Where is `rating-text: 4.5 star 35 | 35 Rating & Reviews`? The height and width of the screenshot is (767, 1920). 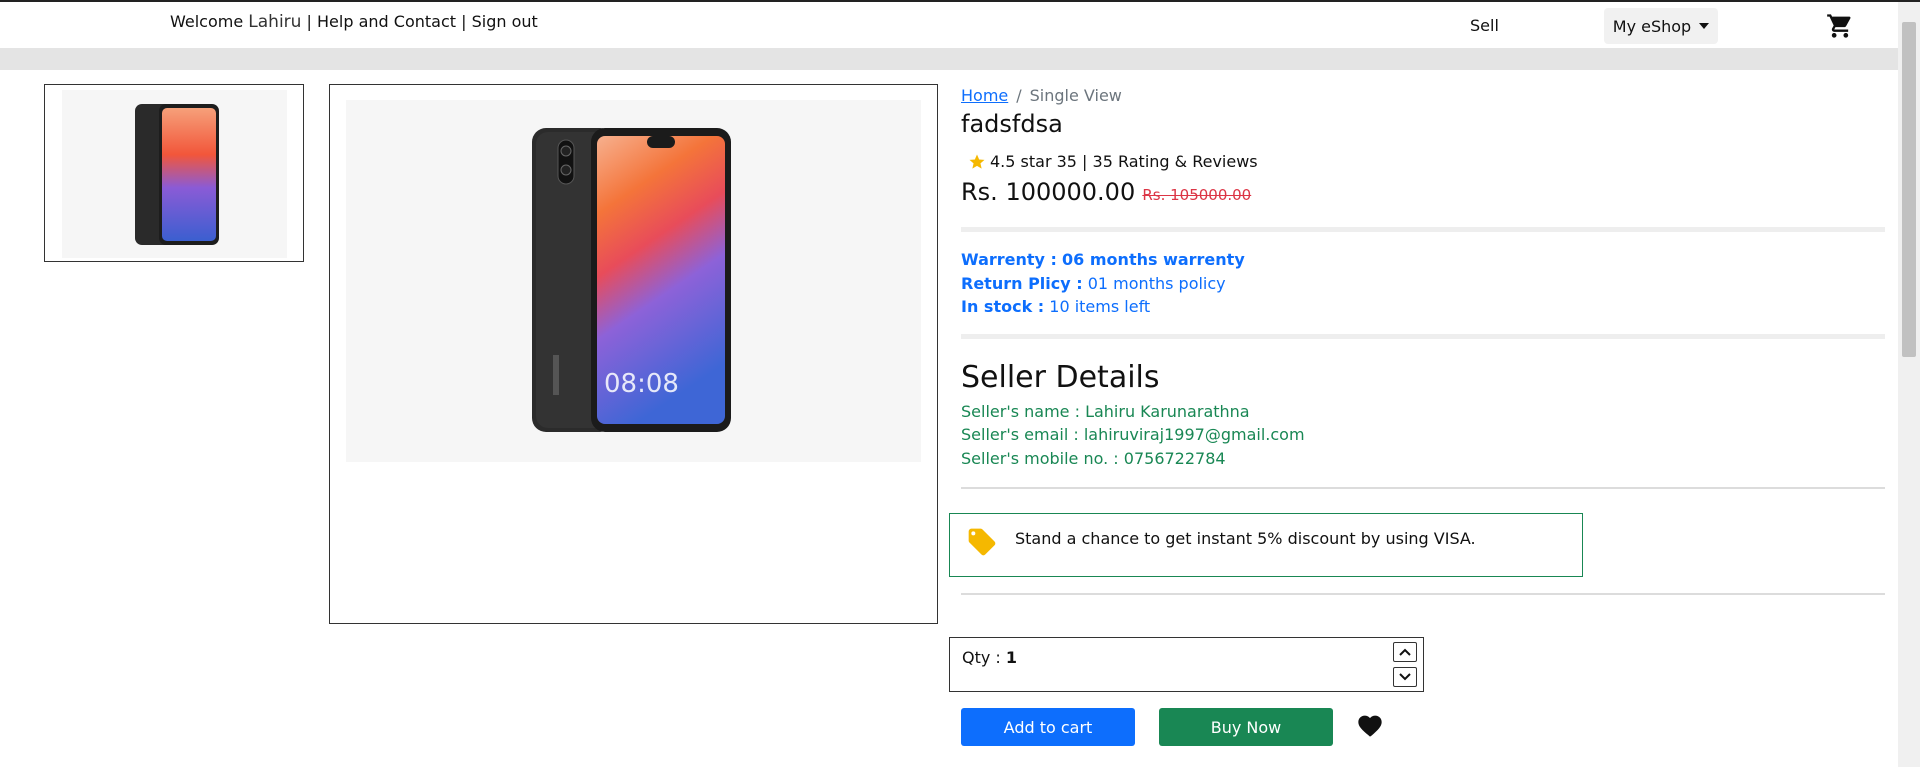
rating-text: 4.5 star 35 | 35 Rating & Reviews is located at coordinates (1124, 161).